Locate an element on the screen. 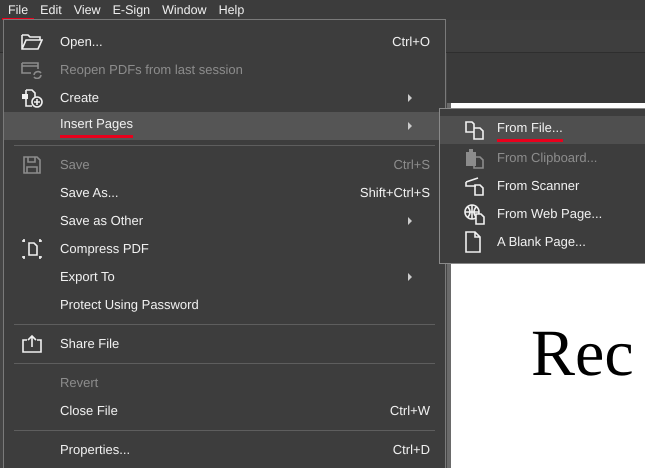 The height and width of the screenshot is (468, 645). clipboard-document-icon is located at coordinates (475, 158).